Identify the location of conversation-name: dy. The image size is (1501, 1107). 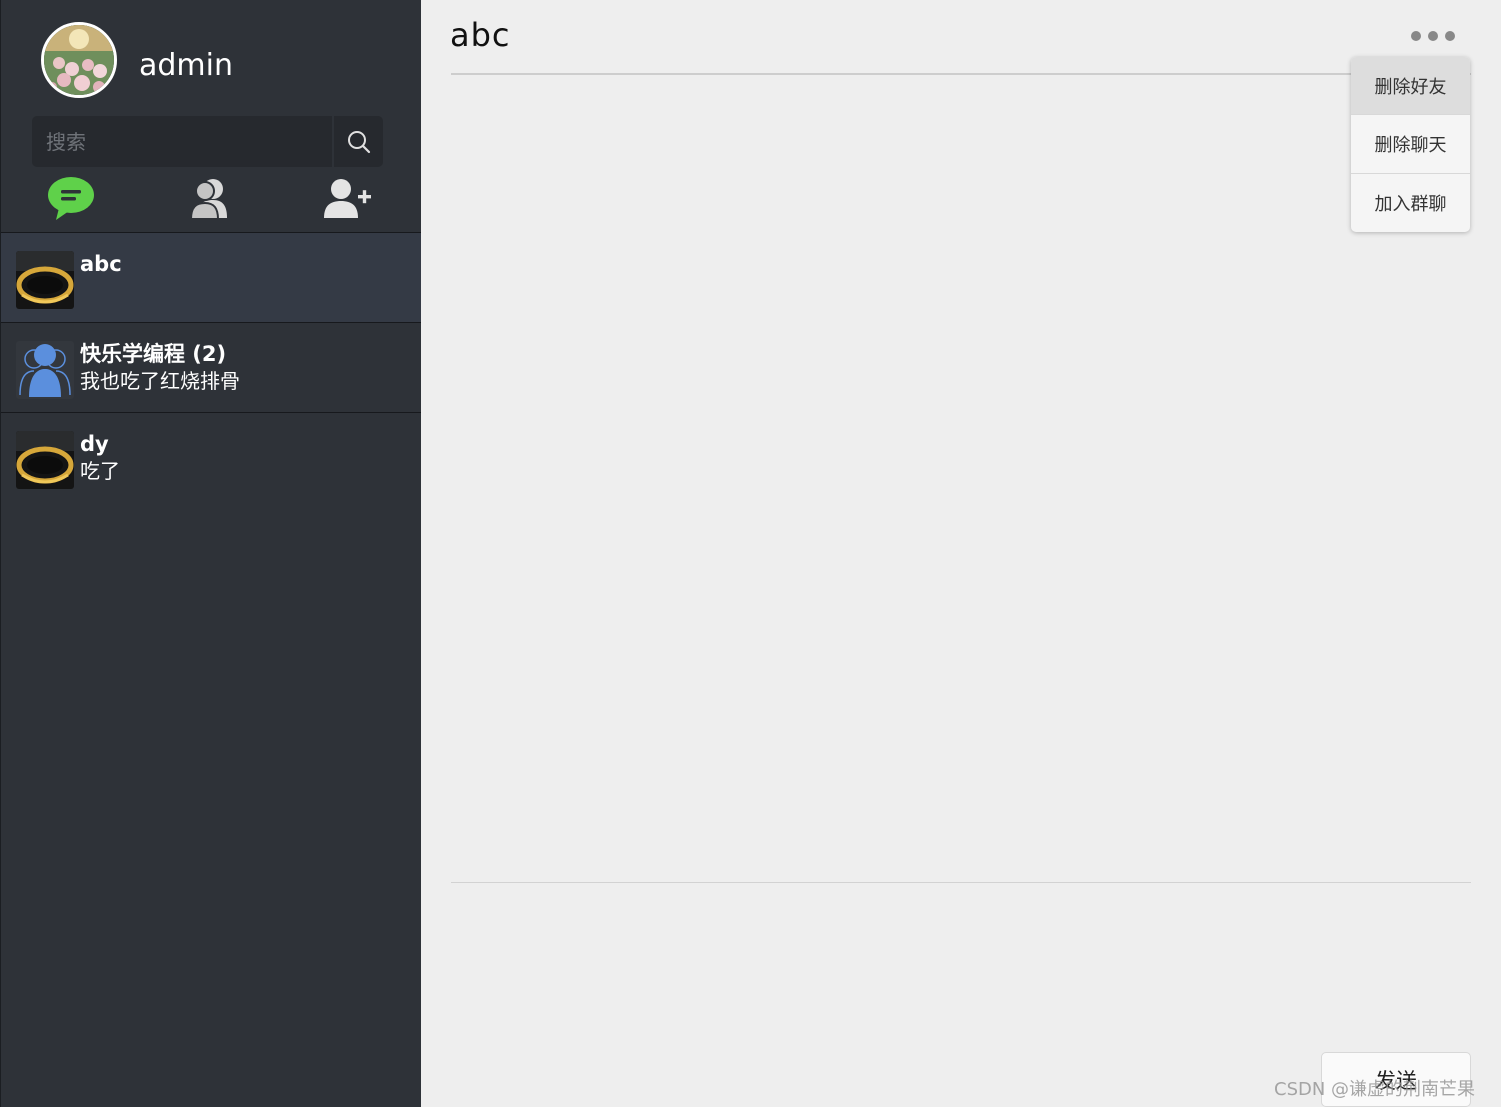
(94, 444).